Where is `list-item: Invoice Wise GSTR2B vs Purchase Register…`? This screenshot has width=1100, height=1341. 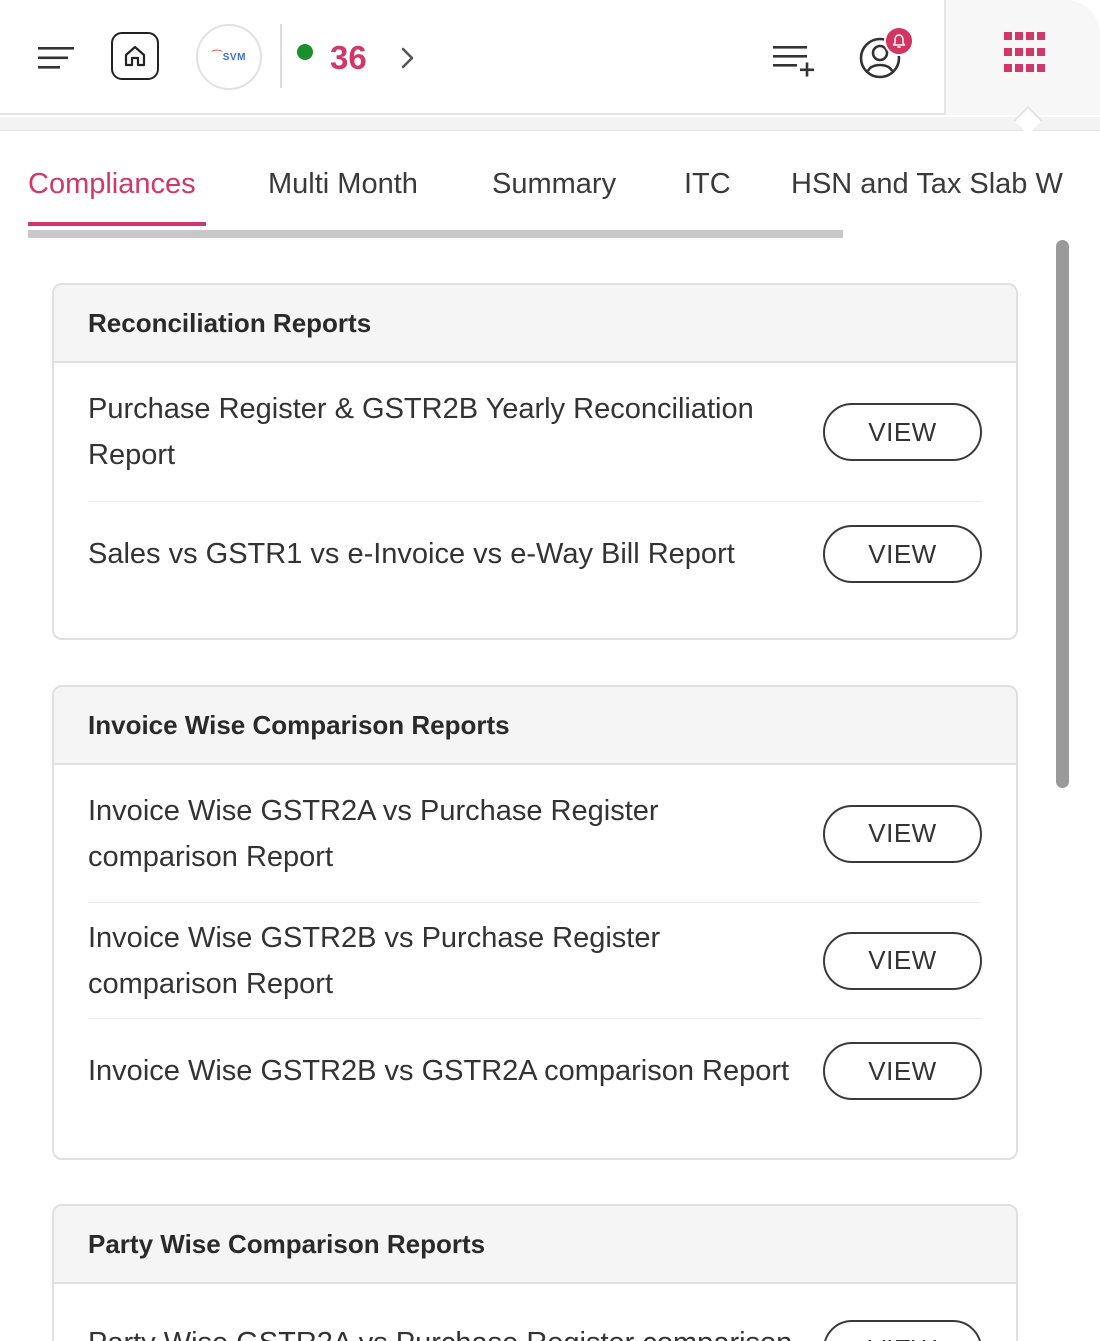
list-item: Invoice Wise GSTR2B vs Purchase Register… is located at coordinates (535, 961).